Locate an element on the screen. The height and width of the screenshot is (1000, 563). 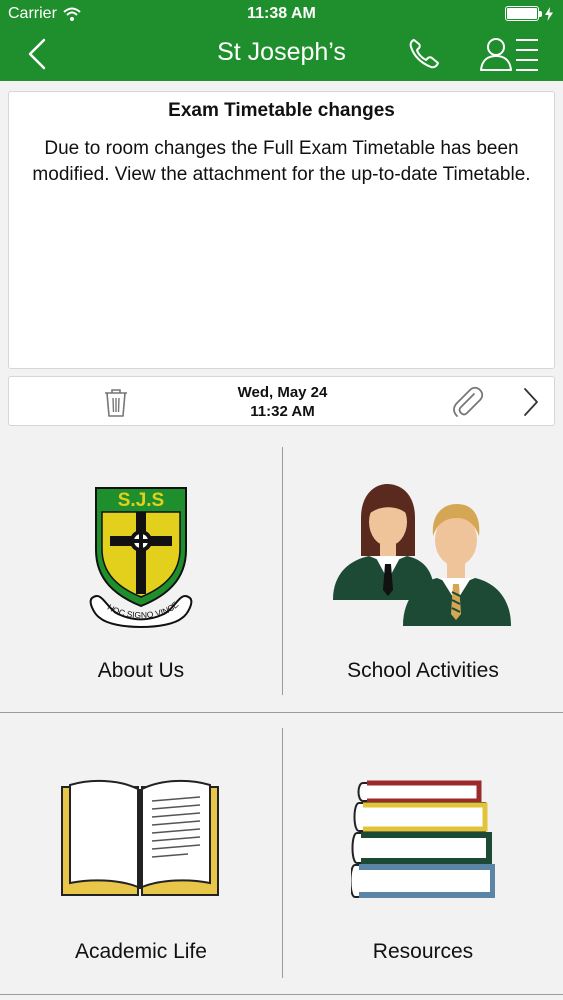
tile-label-school-activities: School Activities is located at coordinates (423, 670).